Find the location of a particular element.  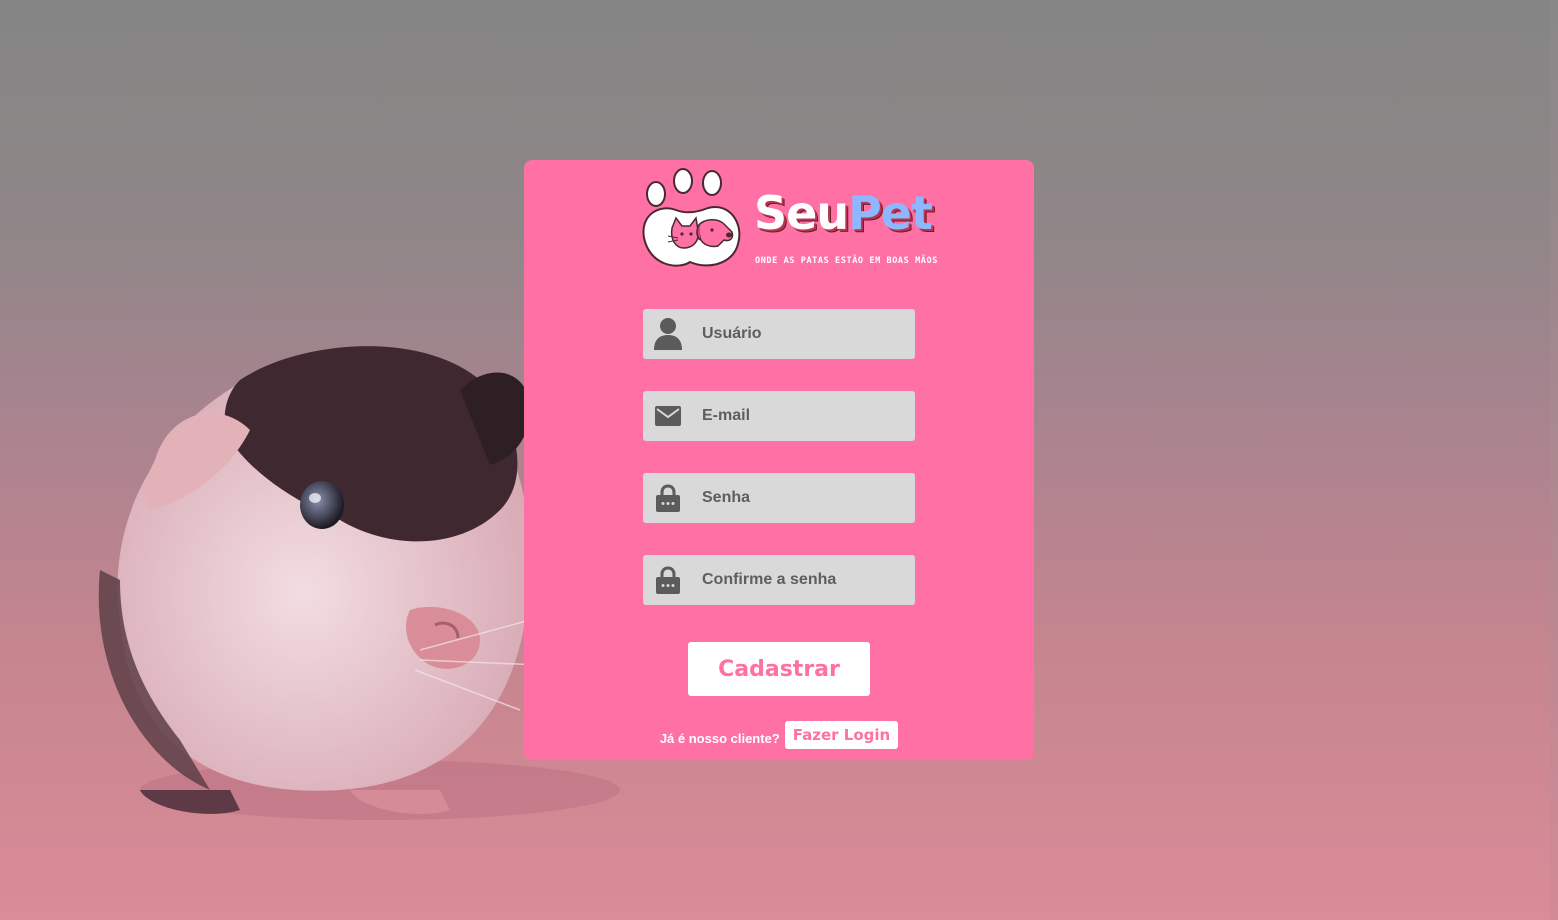

password-input is located at coordinates (802, 498).